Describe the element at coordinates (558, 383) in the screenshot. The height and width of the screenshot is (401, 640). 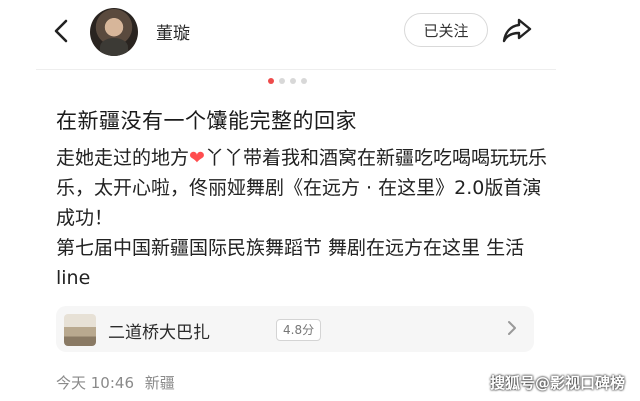
I see `watermark: 搜狐号@影视口碑榜` at that location.